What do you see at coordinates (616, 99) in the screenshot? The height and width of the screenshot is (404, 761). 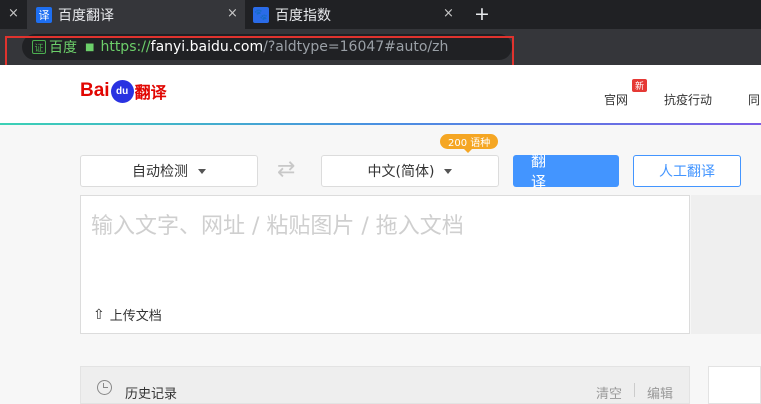 I see `nav-official-site: 官网` at bounding box center [616, 99].